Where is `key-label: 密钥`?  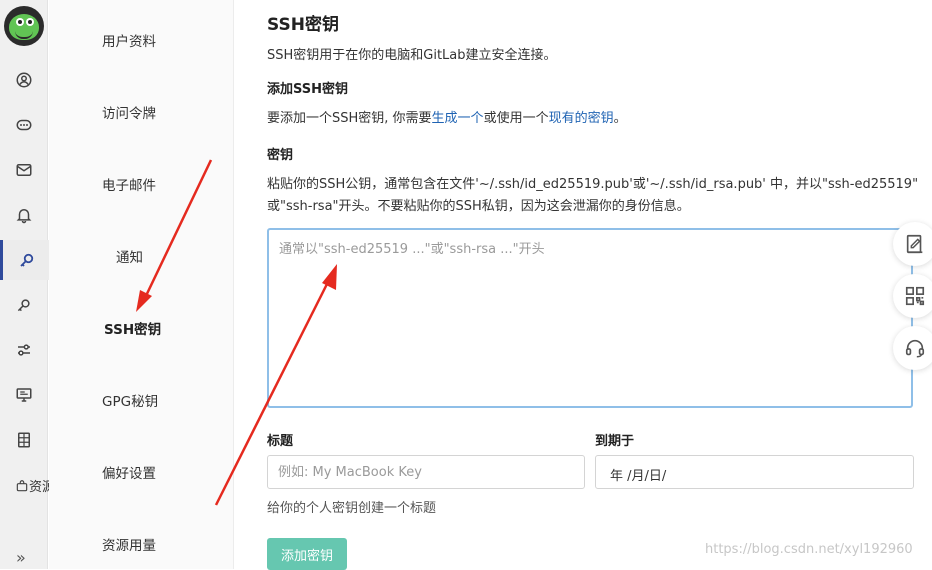 key-label: 密钥 is located at coordinates (280, 155).